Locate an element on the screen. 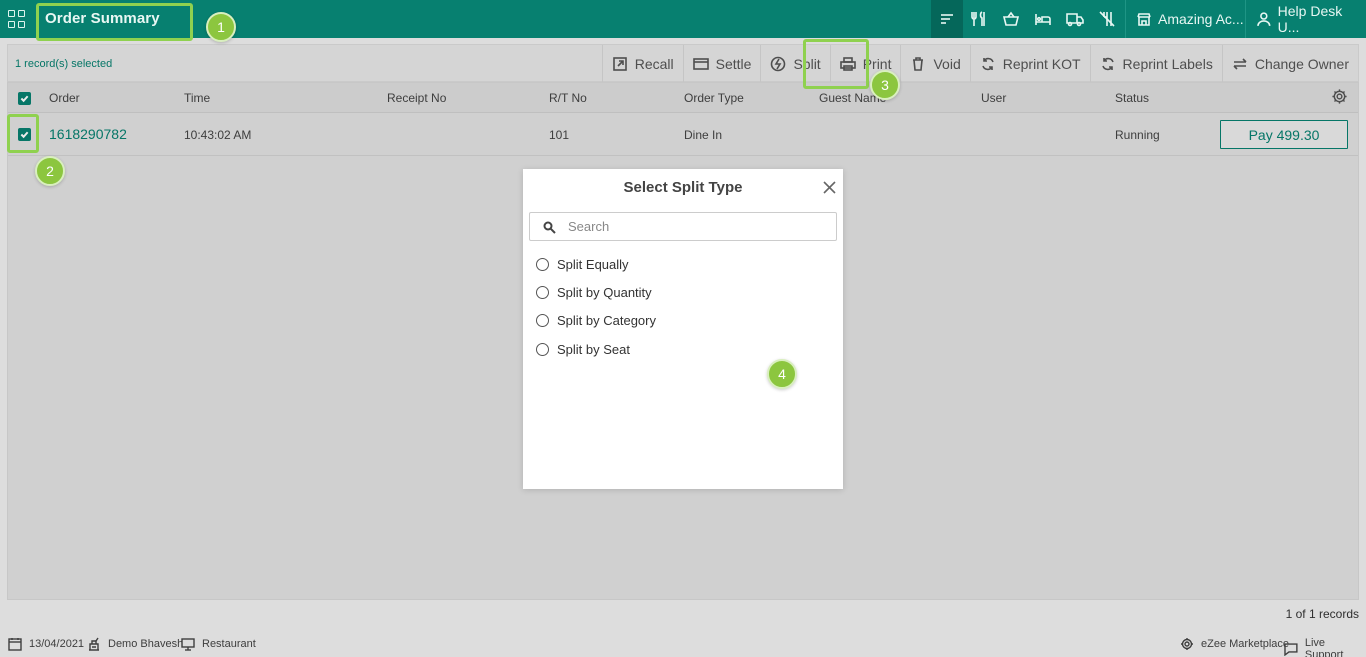 The image size is (1366, 657). split-option-quantity: Split by Quantity is located at coordinates (594, 292).